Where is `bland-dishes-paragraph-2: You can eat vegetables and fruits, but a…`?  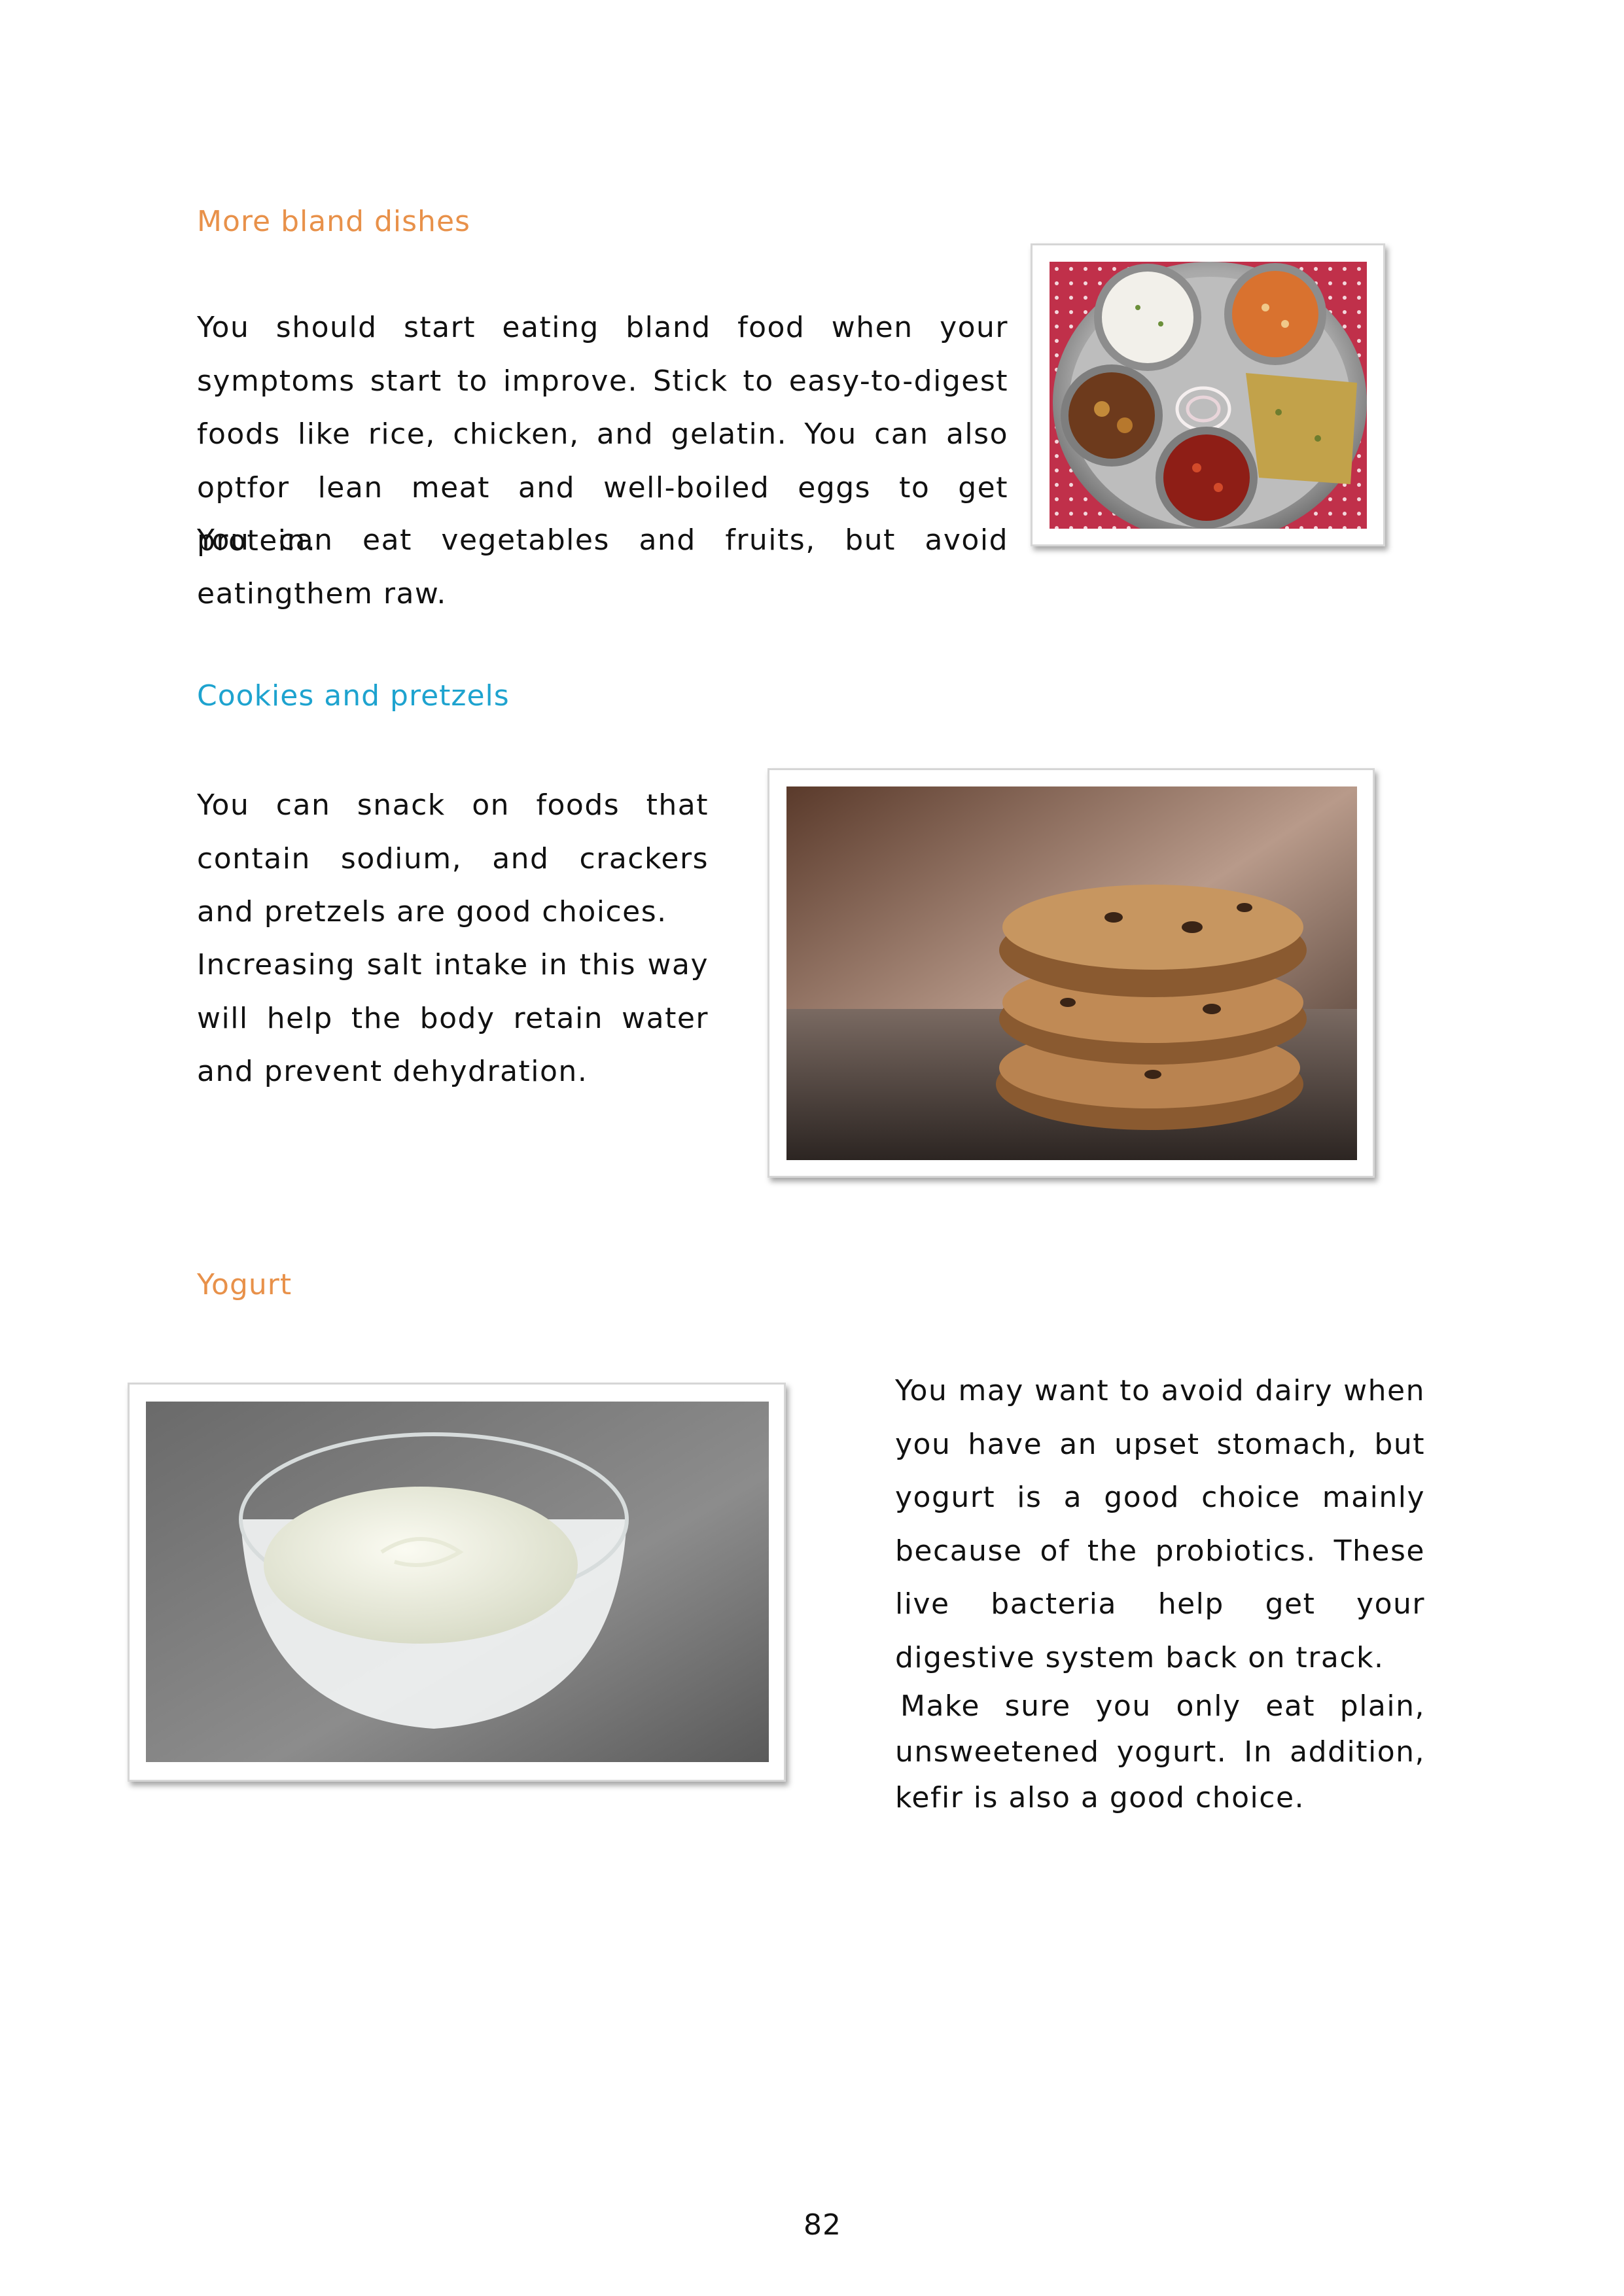
bland-dishes-paragraph-2: You can eat vegetables and fruits, but a… is located at coordinates (602, 566).